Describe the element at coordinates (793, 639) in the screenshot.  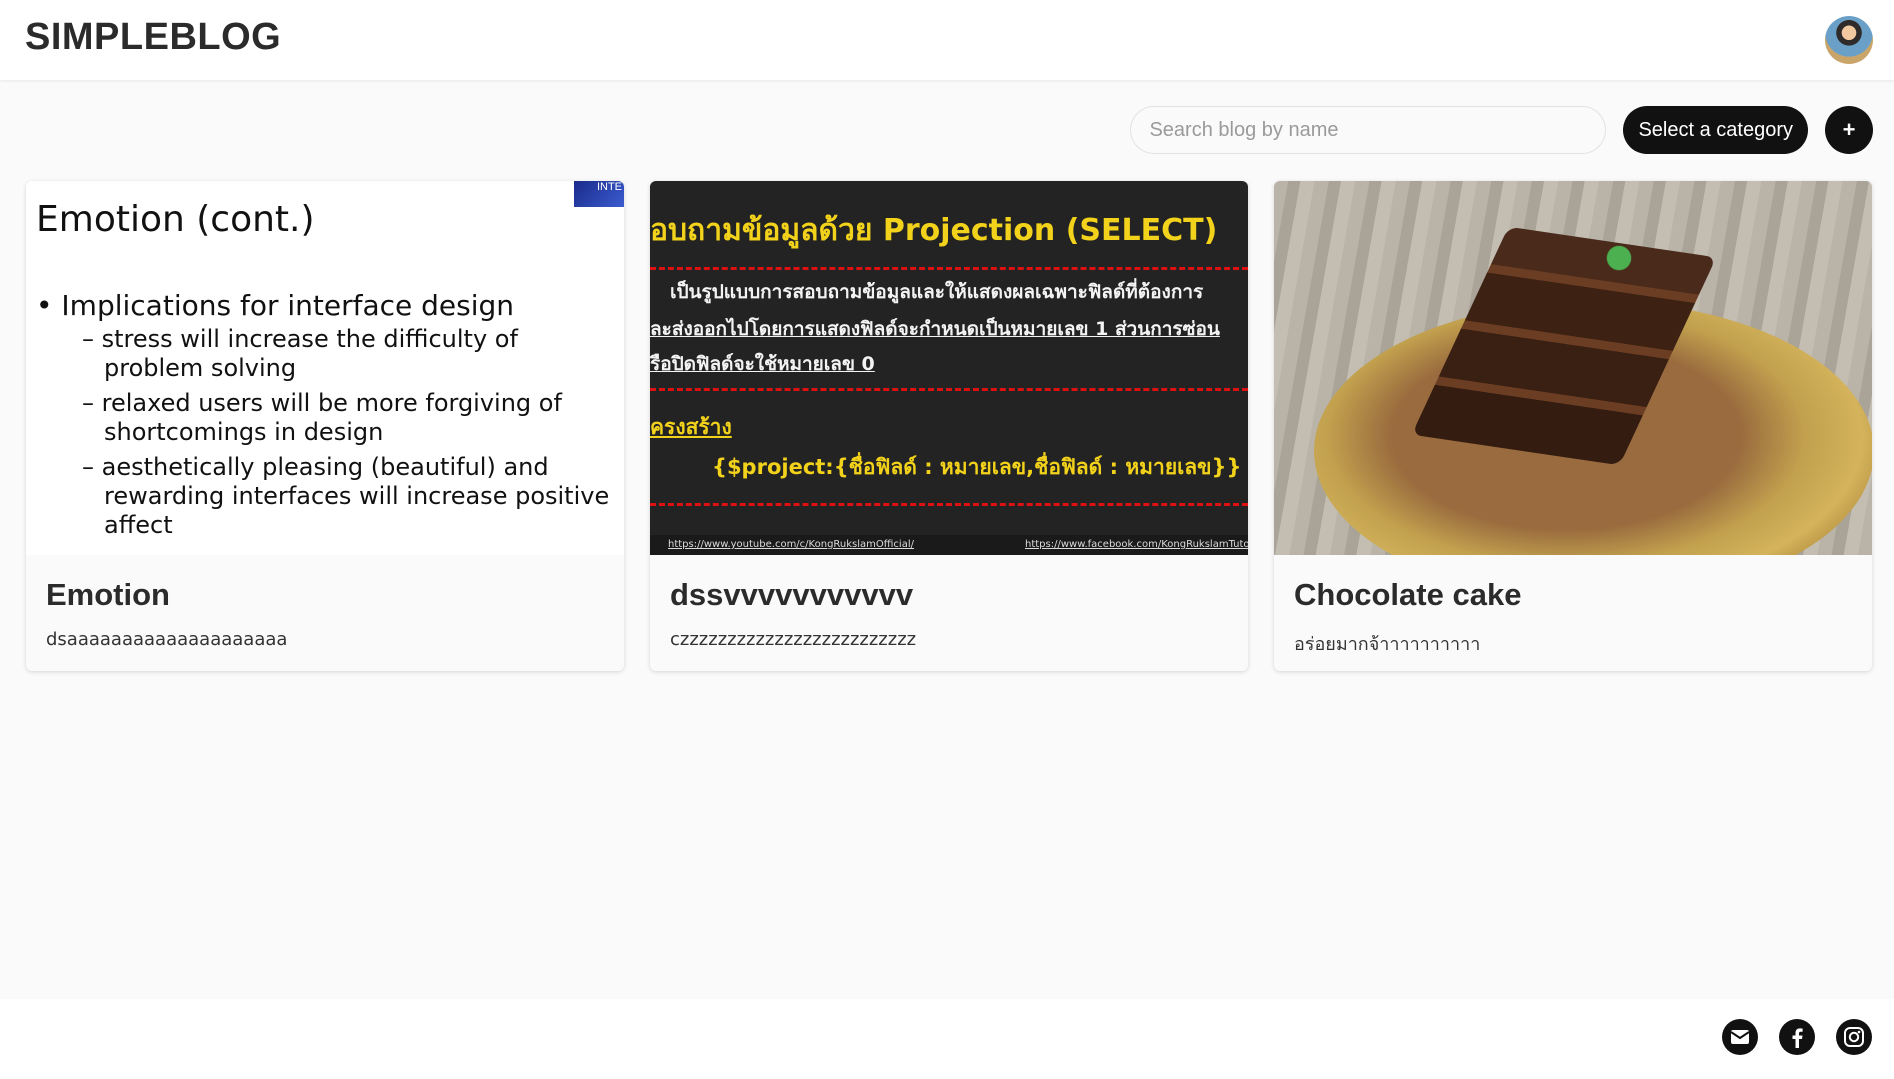
I see `card-description: czzzzzzzzzzzzzzzzzzzzzzzzz` at that location.